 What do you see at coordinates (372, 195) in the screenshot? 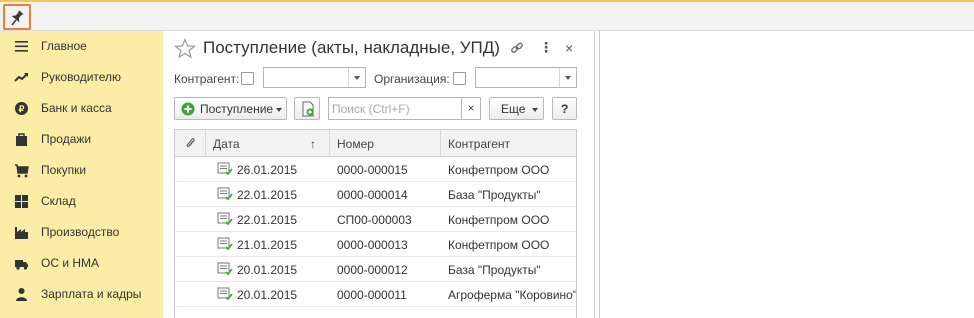
I see `number-cell: 0000-000014` at bounding box center [372, 195].